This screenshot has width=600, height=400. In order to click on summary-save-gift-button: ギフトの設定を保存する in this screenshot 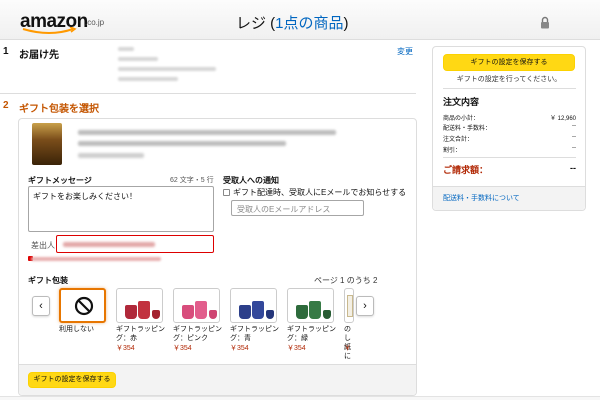, I will do `click(509, 62)`.